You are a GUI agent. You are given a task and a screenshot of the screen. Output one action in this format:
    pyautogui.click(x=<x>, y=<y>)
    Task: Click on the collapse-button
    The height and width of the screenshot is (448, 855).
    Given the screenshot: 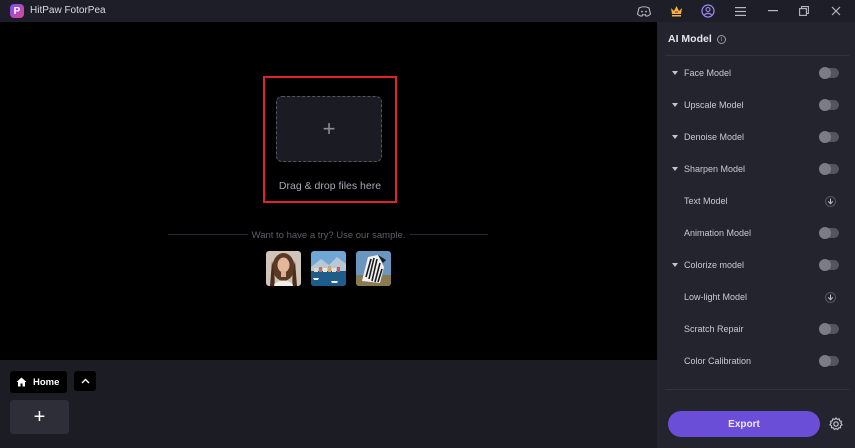 What is the action you would take?
    pyautogui.click(x=85, y=381)
    